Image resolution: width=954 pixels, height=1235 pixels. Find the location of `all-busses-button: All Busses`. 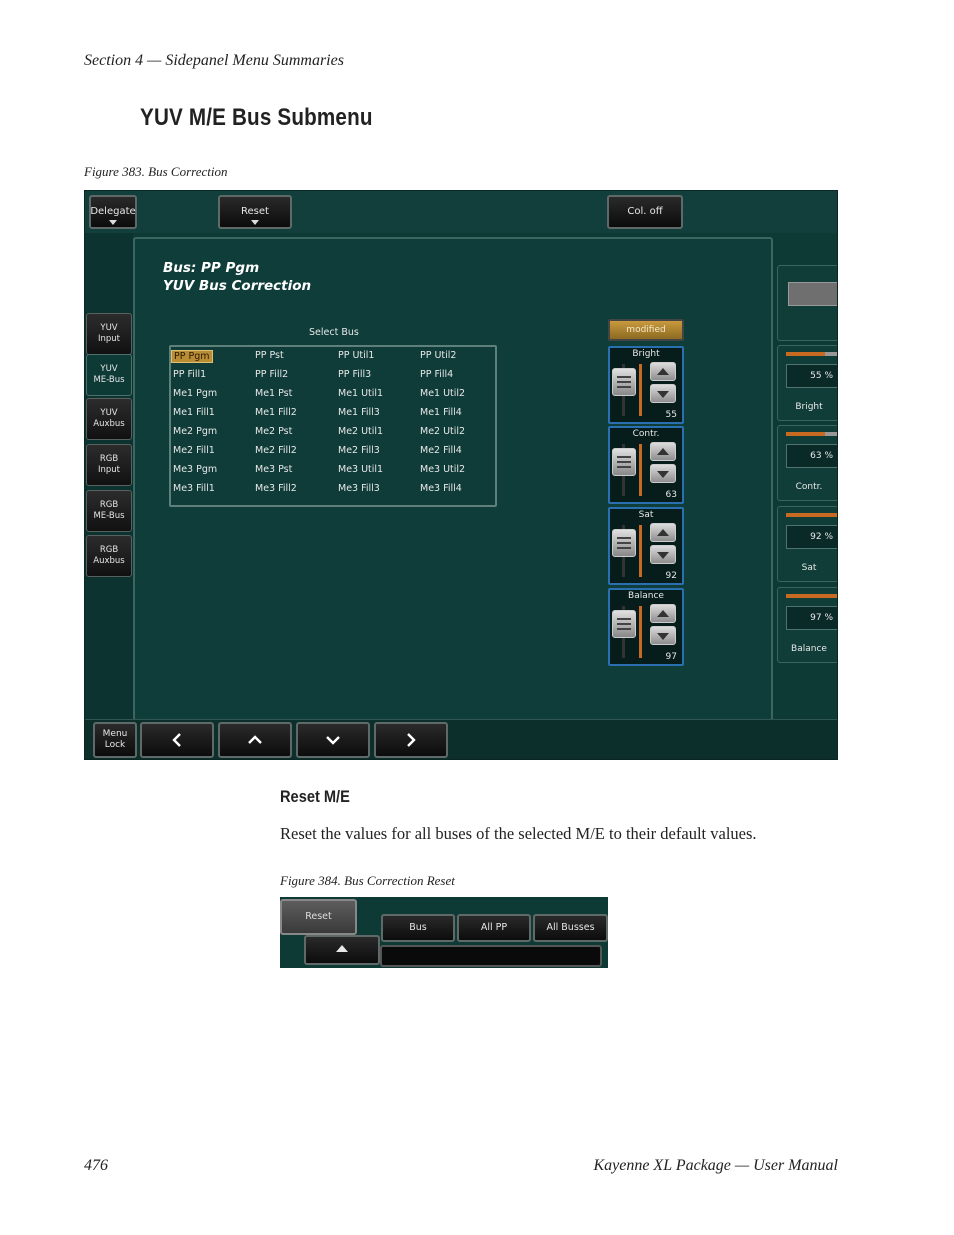

all-busses-button: All Busses is located at coordinates (570, 928).